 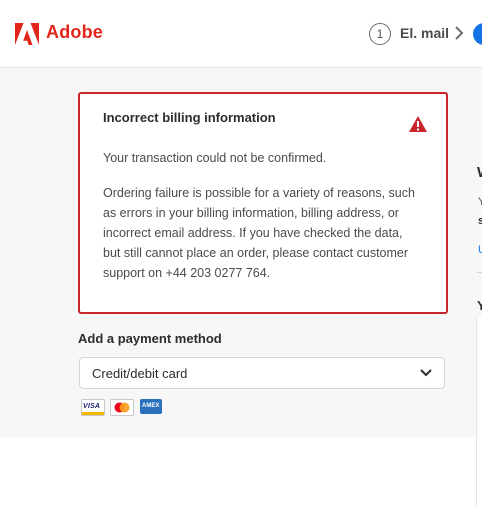 What do you see at coordinates (479, 272) in the screenshot?
I see `side-divider` at bounding box center [479, 272].